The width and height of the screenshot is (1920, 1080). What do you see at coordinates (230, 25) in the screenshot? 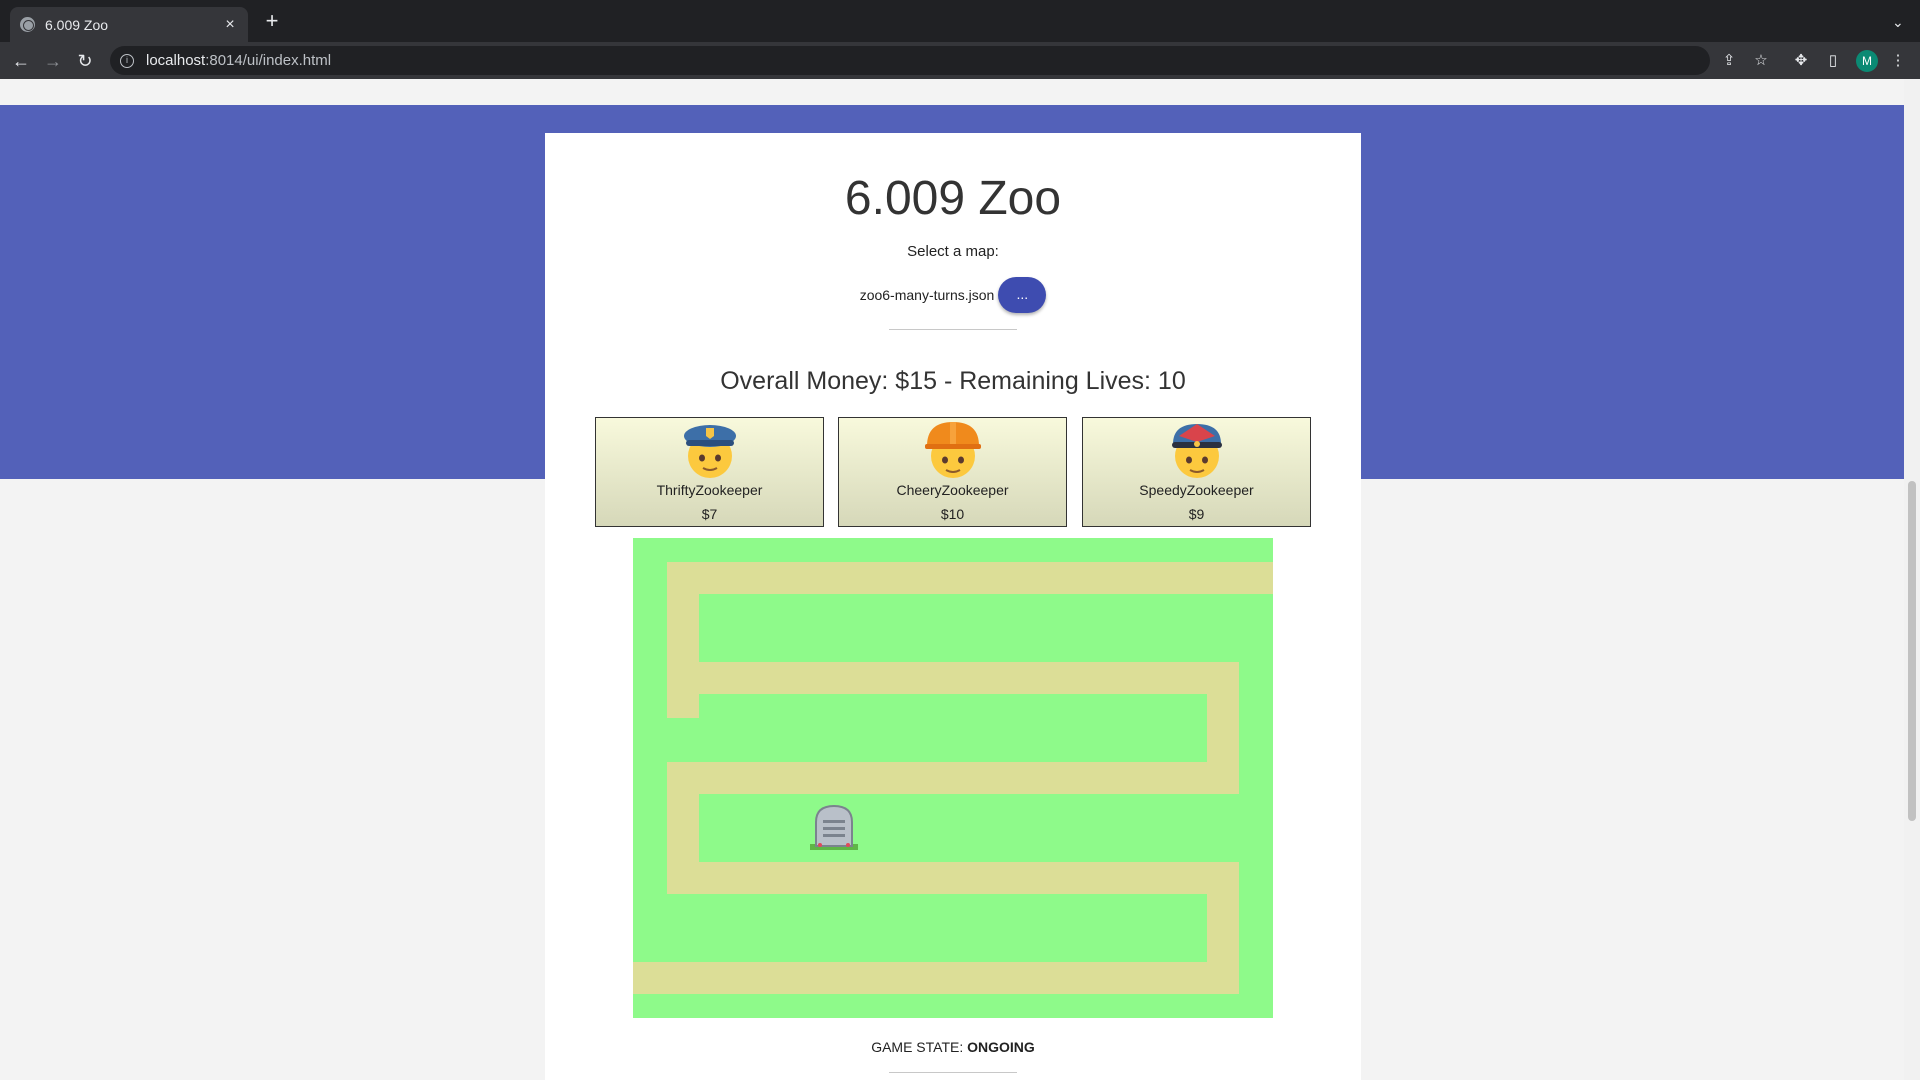
I see `close-icon: ×` at bounding box center [230, 25].